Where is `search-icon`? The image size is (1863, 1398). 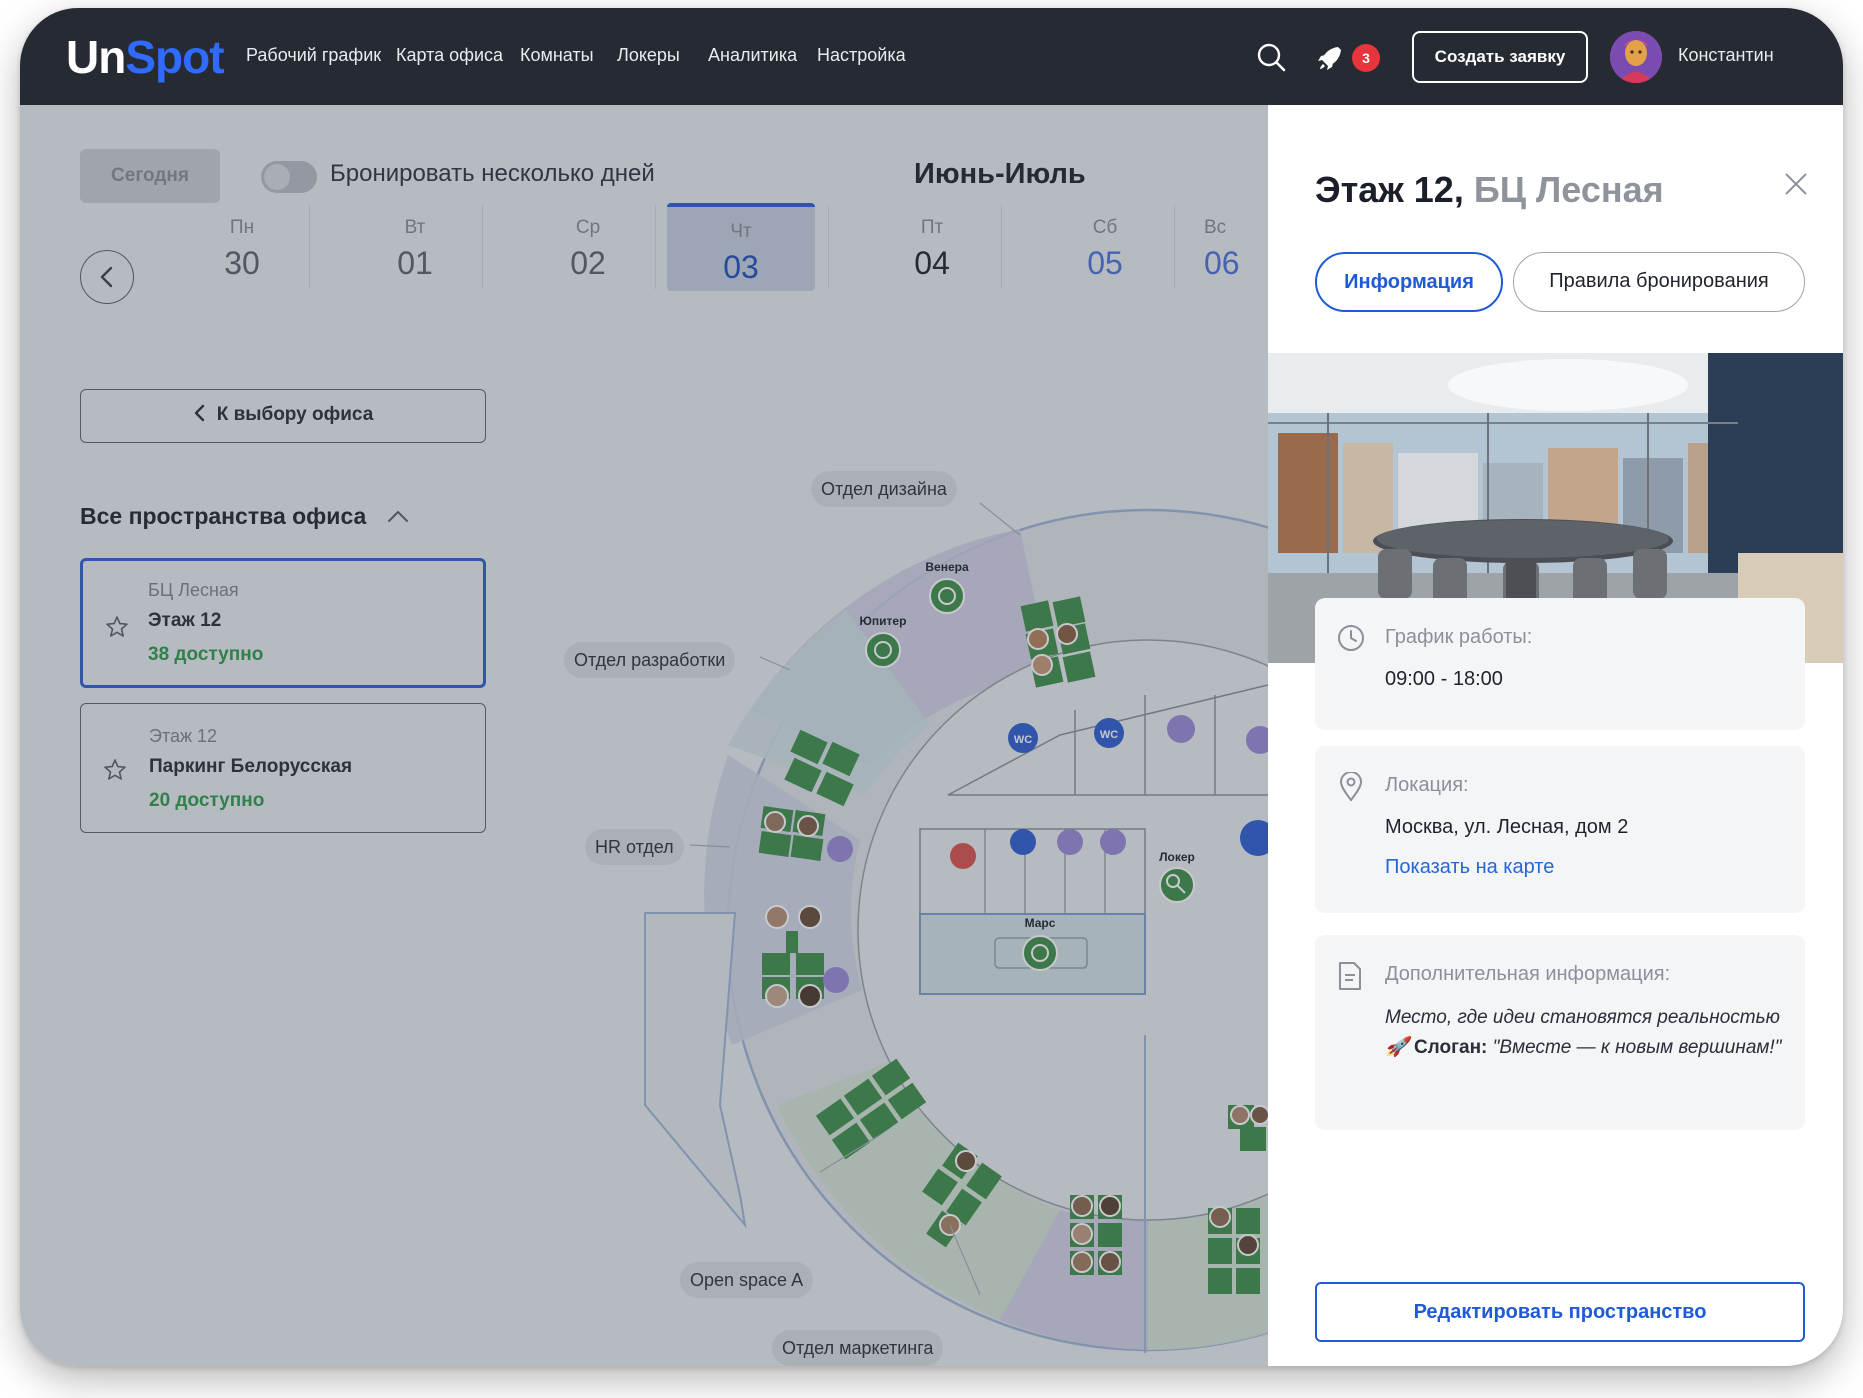
search-icon is located at coordinates (1271, 57).